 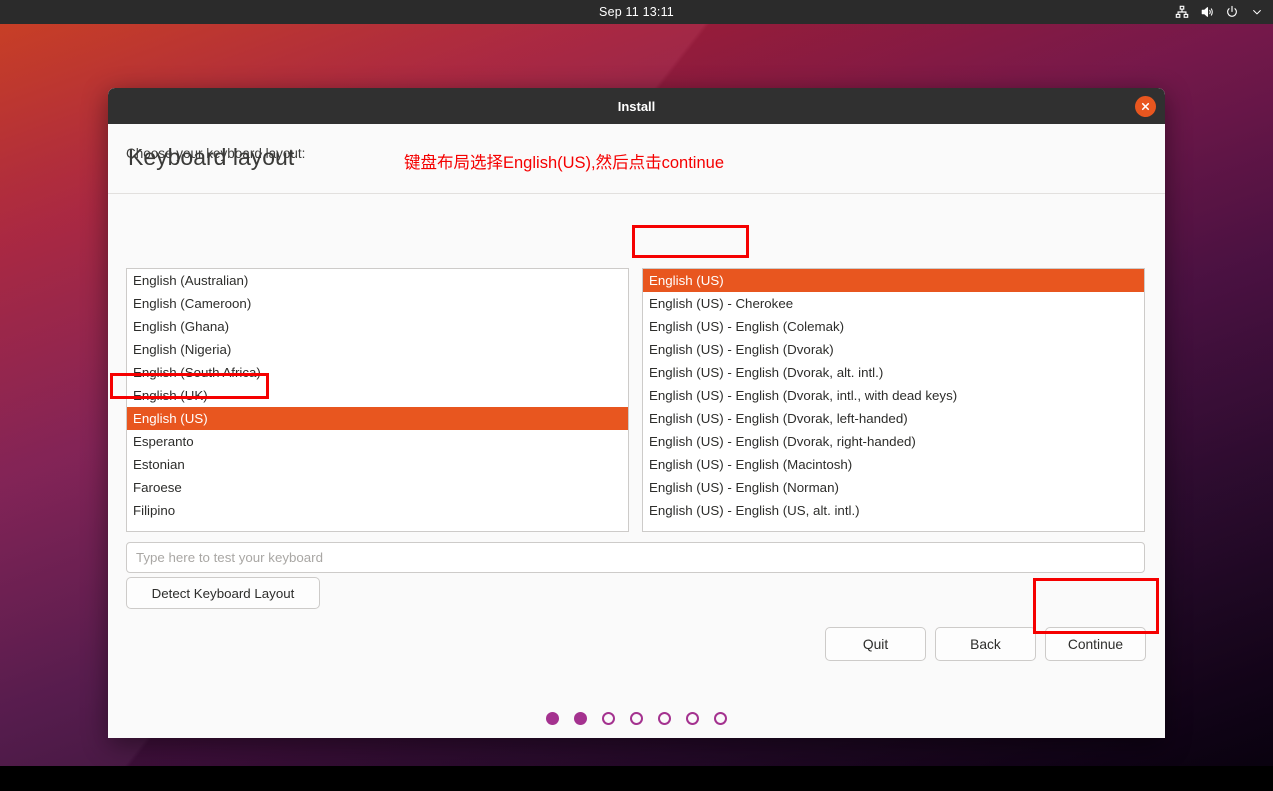 I want to click on annotation-note: 键盘布局选择English(US),然后点击continue, so click(x=564, y=163).